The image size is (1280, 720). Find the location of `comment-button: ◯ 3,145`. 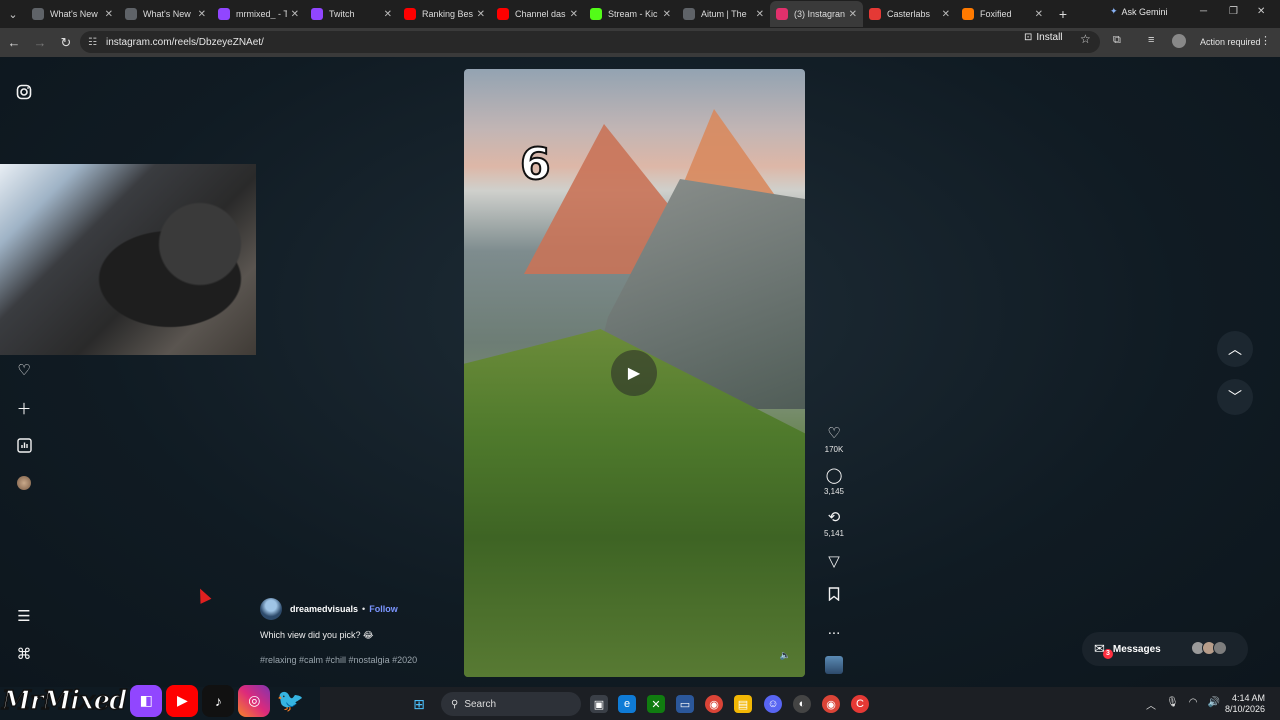

comment-button: ◯ 3,145 is located at coordinates (834, 481).